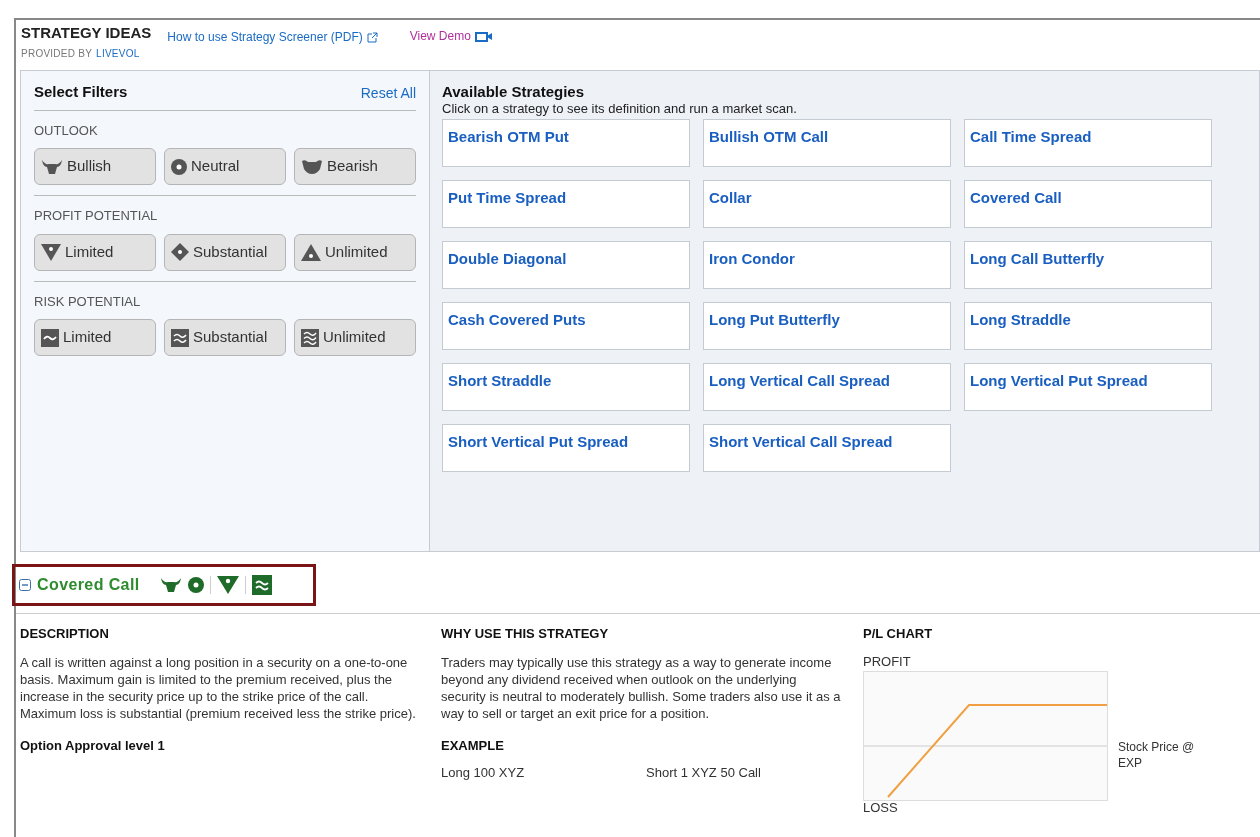  Describe the element at coordinates (566, 204) in the screenshot. I see `strategy-link: Put Time Spread` at that location.